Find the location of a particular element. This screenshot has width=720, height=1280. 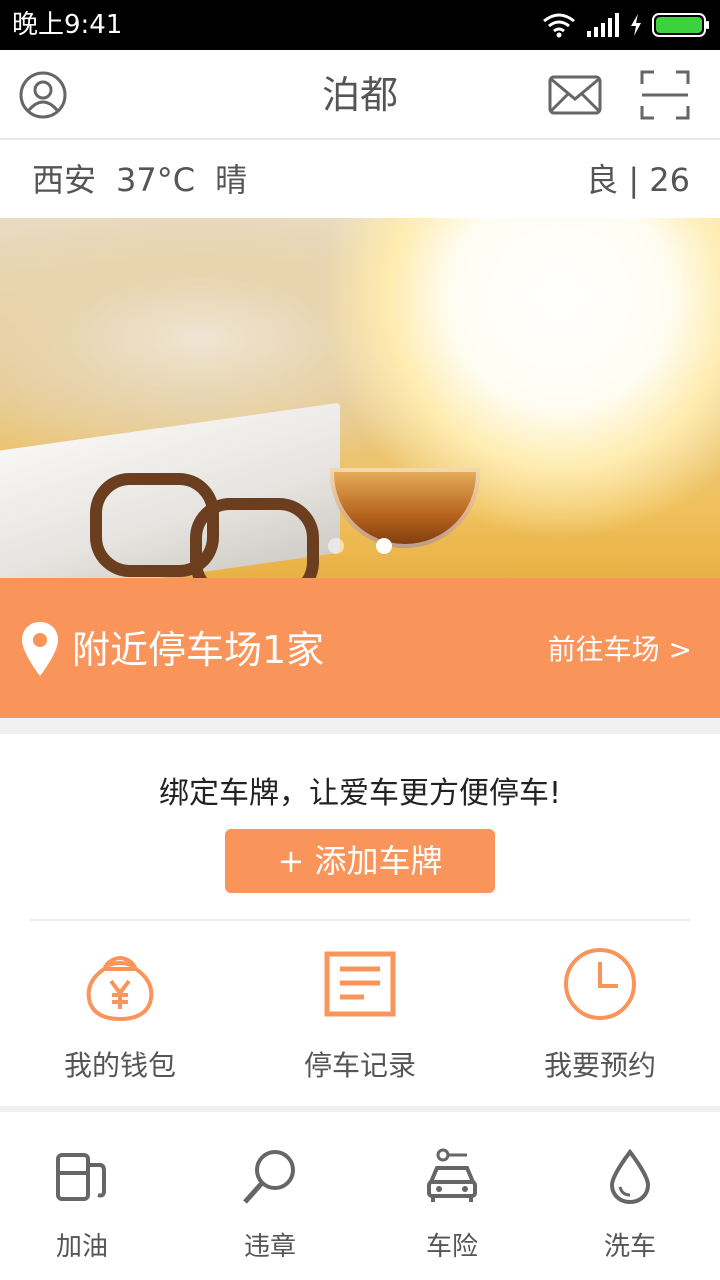

status-icons is located at coordinates (626, 25).